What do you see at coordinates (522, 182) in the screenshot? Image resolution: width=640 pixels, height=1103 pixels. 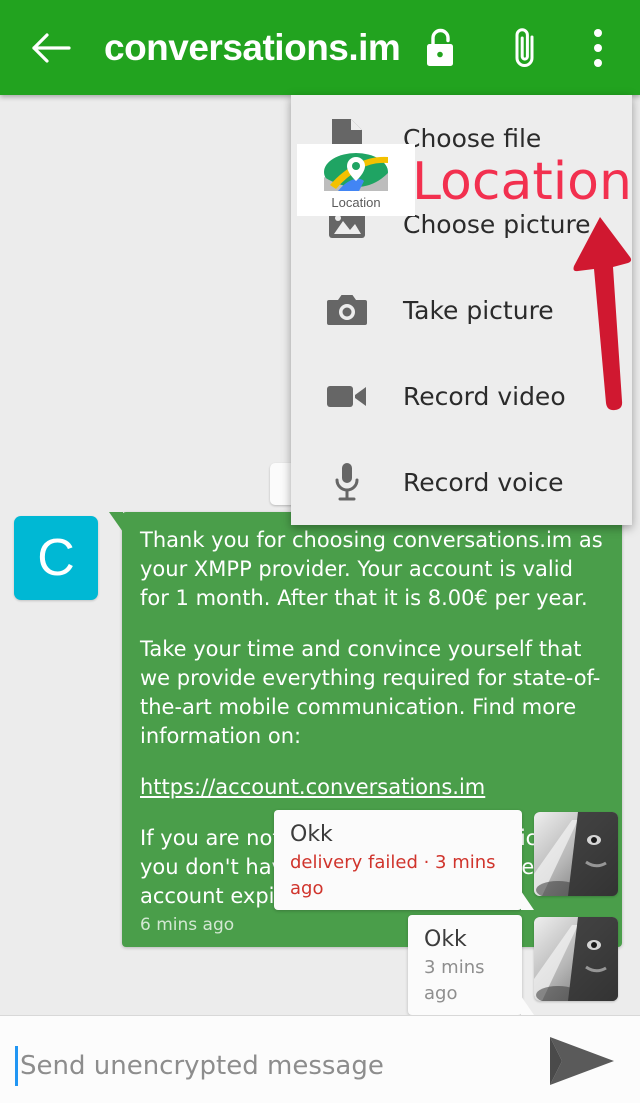 I see `annotation-location-text: Location` at bounding box center [522, 182].